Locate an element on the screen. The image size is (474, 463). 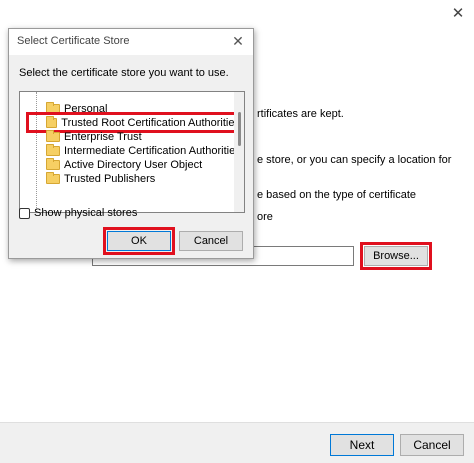
dialog-close-icon: ✕ is located at coordinates (238, 41).